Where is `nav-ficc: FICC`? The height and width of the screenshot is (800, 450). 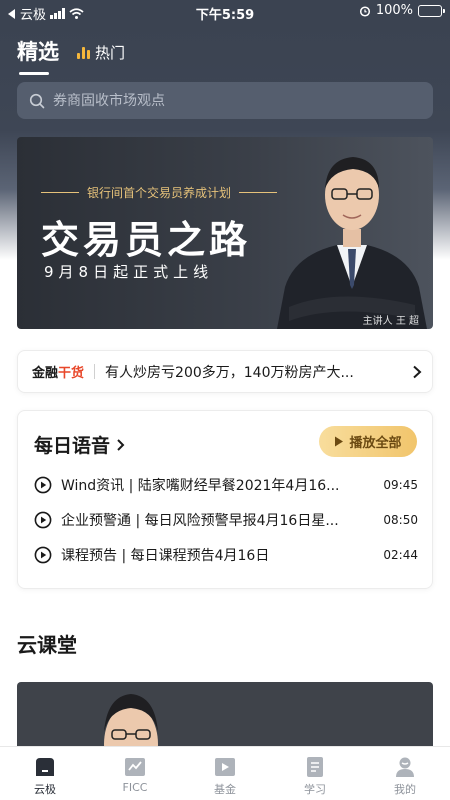
nav-ficc: FICC is located at coordinates (135, 773).